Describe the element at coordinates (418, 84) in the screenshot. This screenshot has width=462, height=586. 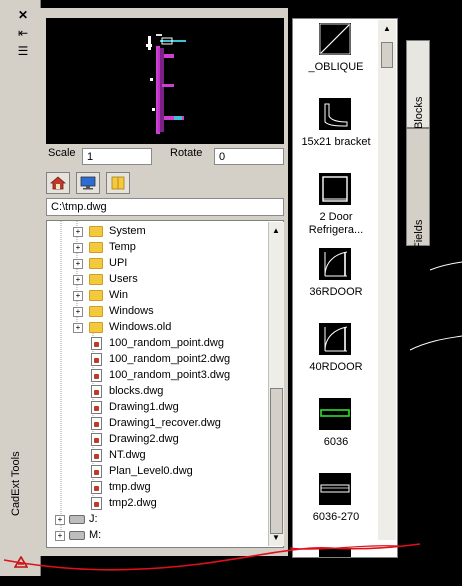
I see `tab-blocks: Blocks` at that location.